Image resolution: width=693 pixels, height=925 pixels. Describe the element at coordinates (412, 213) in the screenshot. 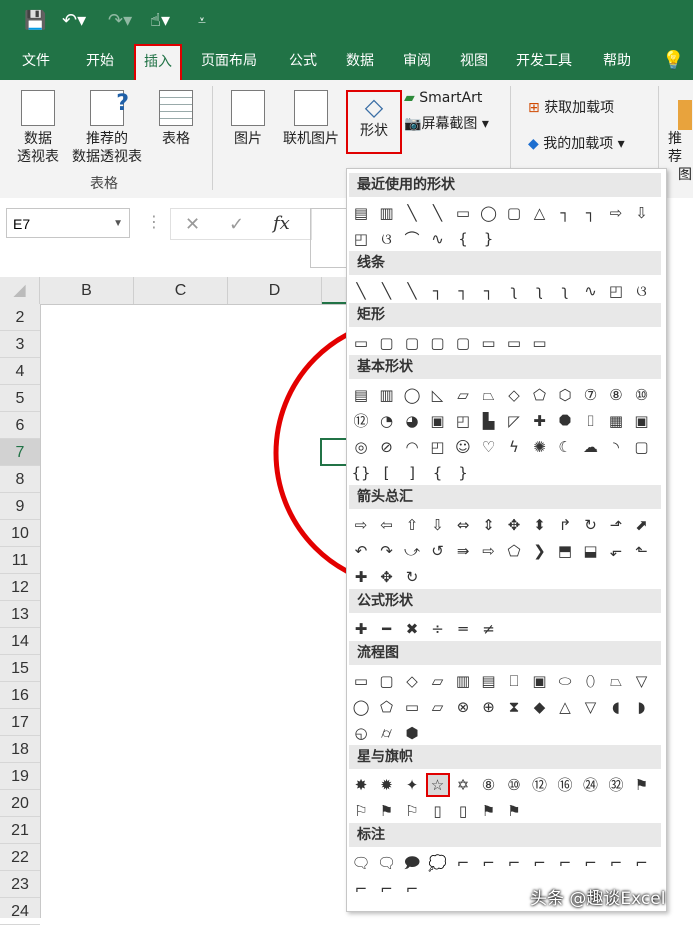

I see `shape-item-recent: ╲` at that location.